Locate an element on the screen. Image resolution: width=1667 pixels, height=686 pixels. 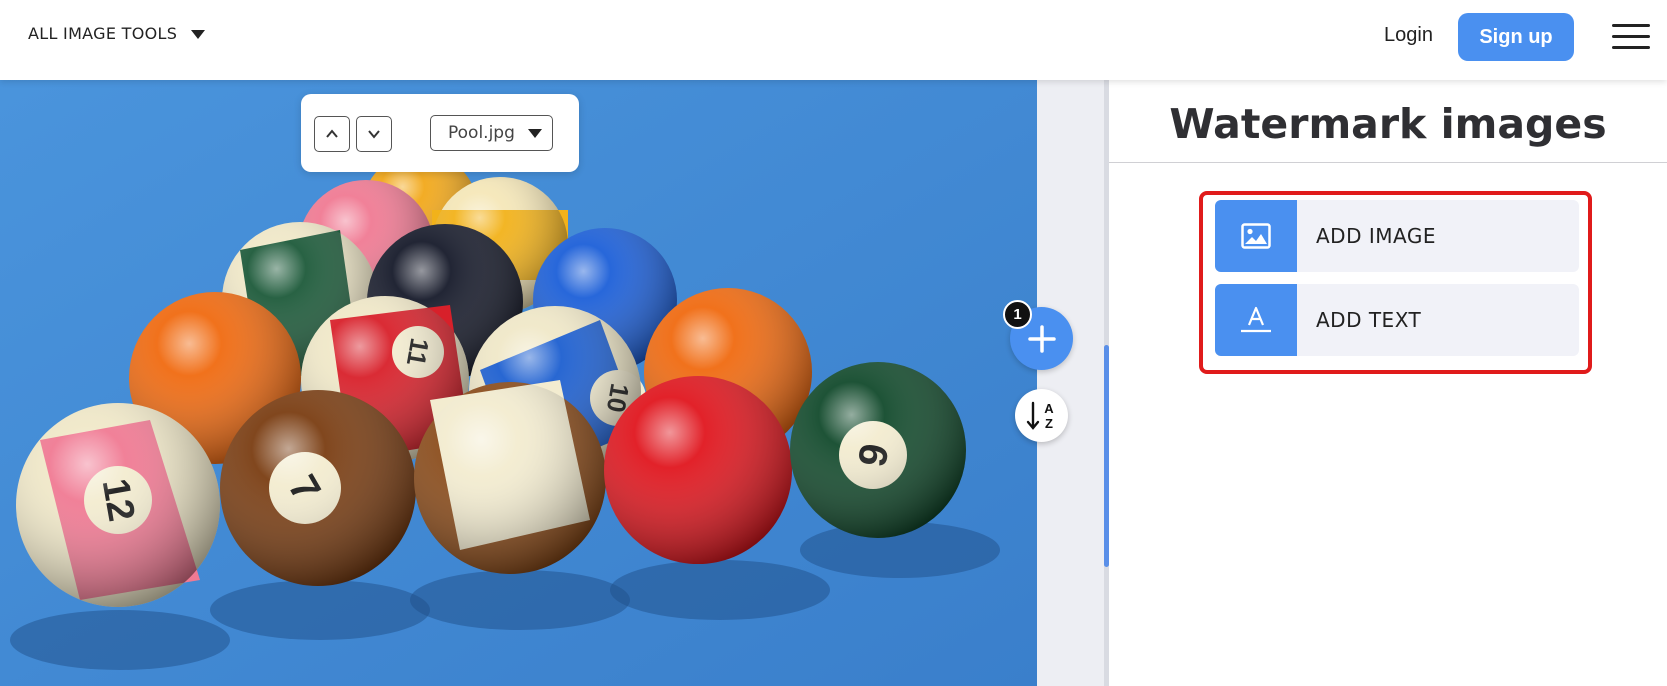
next-file-button is located at coordinates (374, 134).